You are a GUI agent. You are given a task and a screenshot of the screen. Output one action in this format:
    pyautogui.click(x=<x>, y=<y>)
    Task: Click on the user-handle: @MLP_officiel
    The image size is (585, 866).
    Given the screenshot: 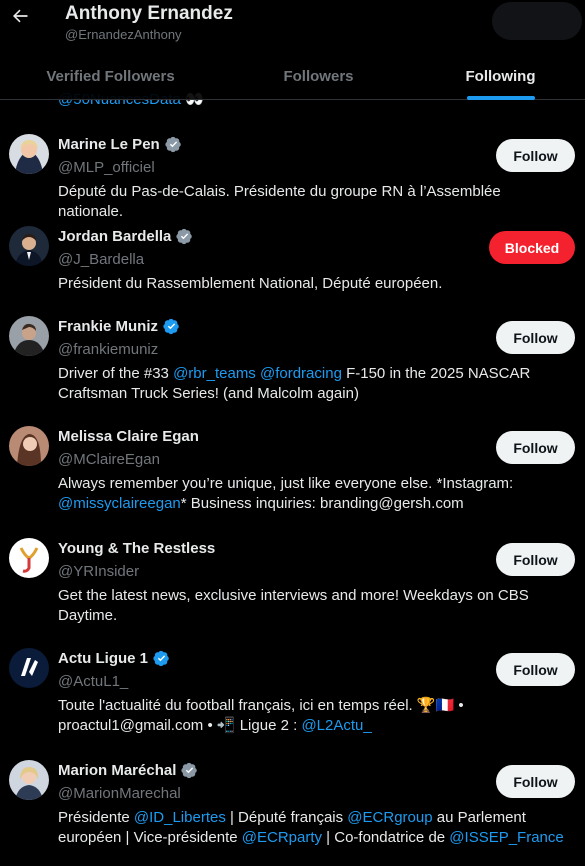 What is the action you would take?
    pyautogui.click(x=106, y=167)
    